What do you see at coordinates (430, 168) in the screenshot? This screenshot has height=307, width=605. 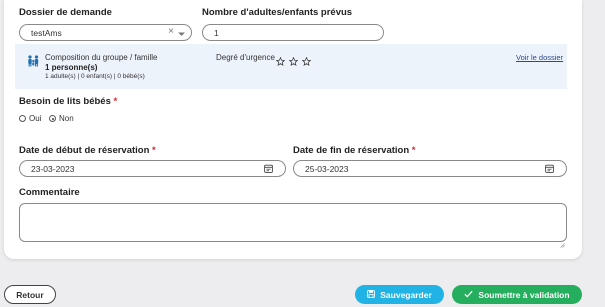 I see `date-fin-input: 25-03-2023` at bounding box center [430, 168].